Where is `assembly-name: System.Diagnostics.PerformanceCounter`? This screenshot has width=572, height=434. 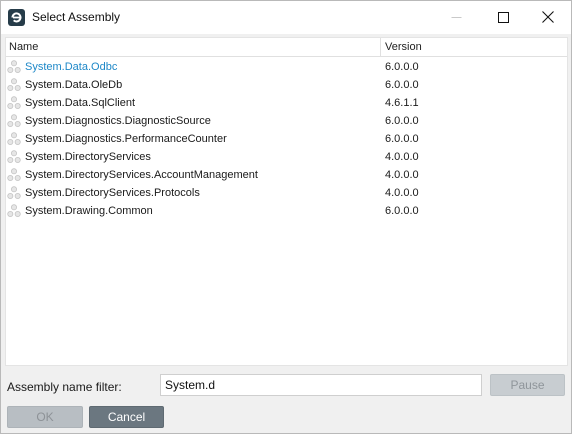
assembly-name: System.Diagnostics.PerformanceCounter is located at coordinates (126, 139).